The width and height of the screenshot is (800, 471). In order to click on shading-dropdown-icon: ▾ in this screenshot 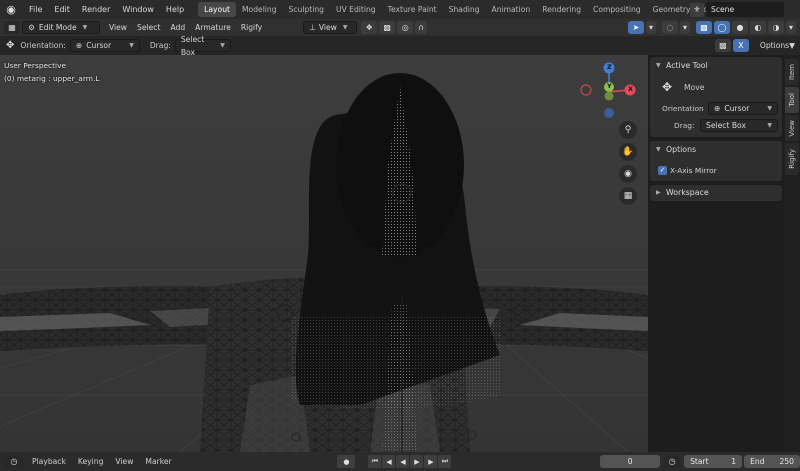, I will do `click(791, 27)`.